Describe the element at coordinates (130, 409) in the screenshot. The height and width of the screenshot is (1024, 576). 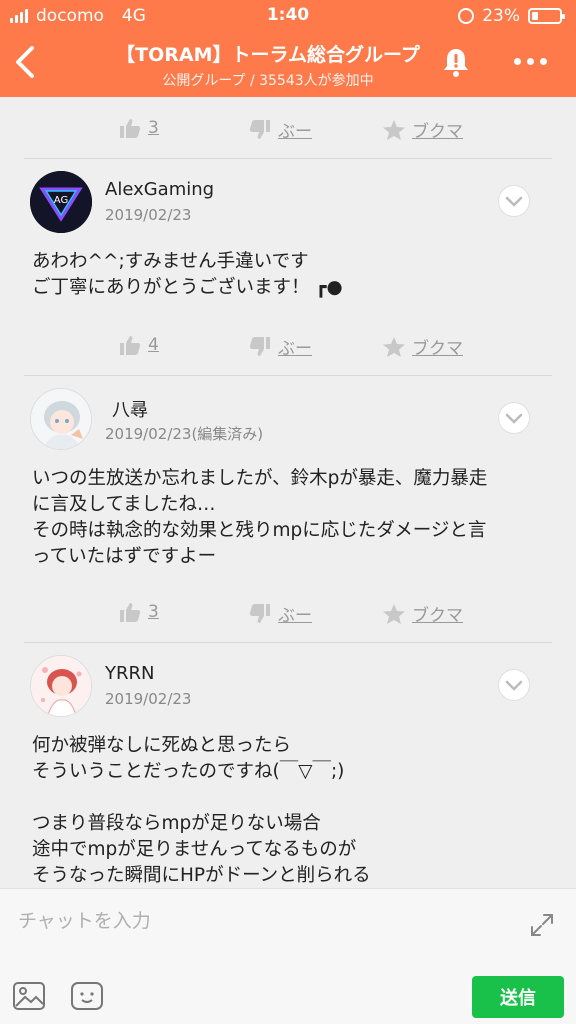
I see `username: 八尋` at that location.